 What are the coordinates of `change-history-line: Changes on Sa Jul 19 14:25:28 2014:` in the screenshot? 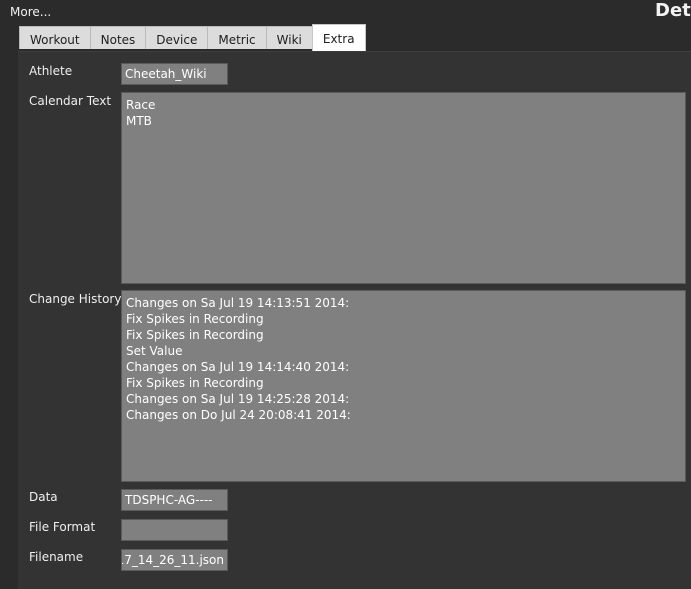 It's located at (238, 399).